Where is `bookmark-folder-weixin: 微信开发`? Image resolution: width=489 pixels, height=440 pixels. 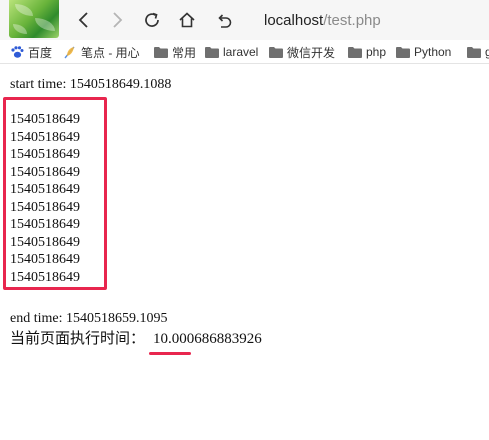
bookmark-folder-weixin: 微信开发 is located at coordinates (302, 52).